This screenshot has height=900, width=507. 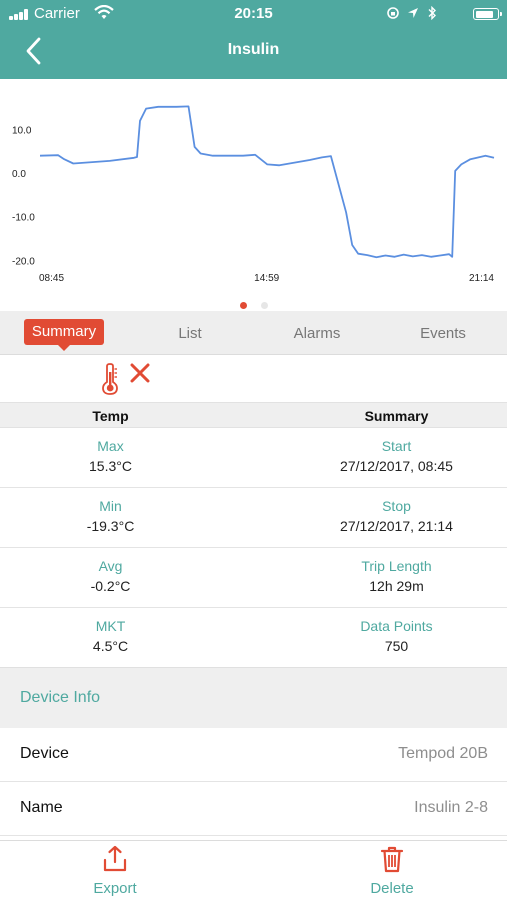 I want to click on action-bar: Export Delete, so click(x=253, y=870).